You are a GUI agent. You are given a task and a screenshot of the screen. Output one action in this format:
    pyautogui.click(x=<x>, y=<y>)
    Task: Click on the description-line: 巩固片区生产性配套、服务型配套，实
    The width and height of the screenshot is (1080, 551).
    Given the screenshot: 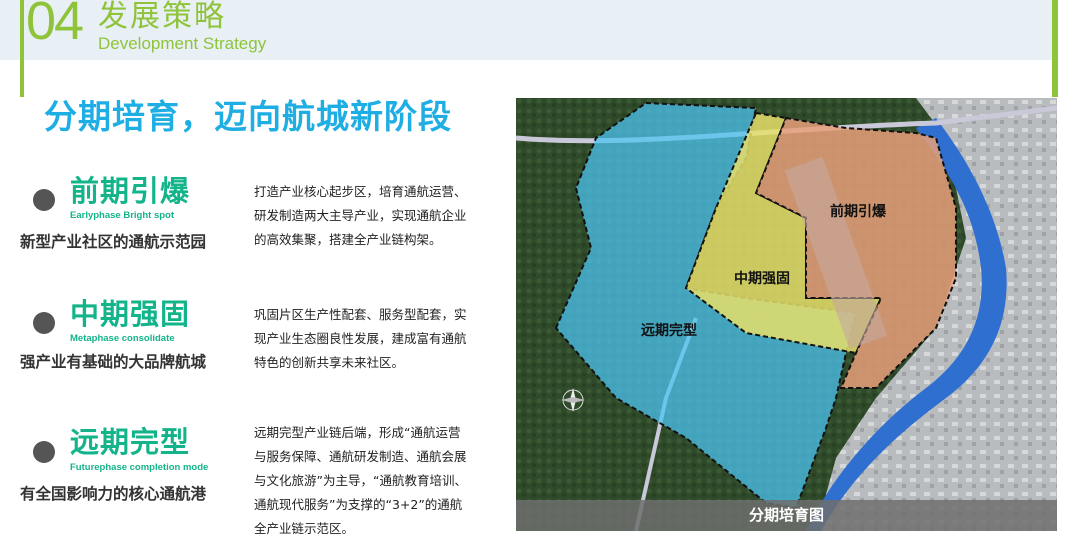 What is the action you would take?
    pyautogui.click(x=360, y=314)
    